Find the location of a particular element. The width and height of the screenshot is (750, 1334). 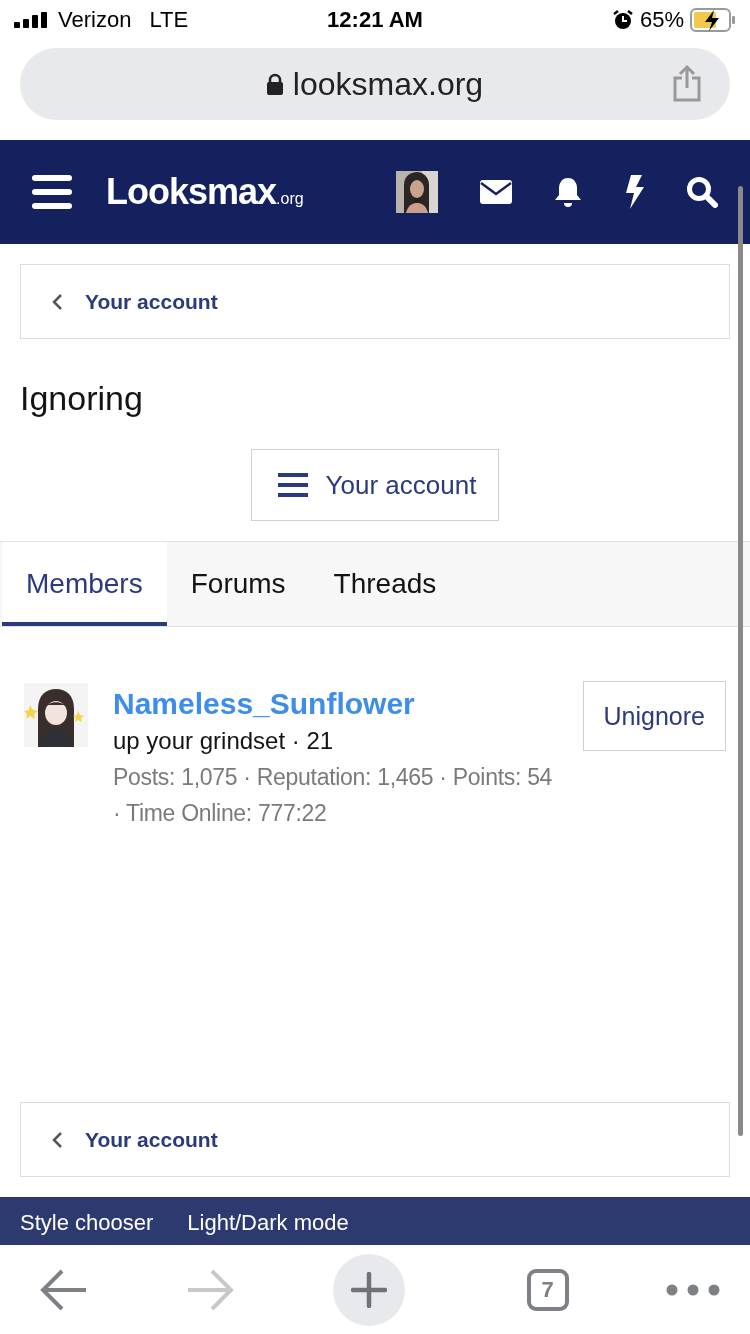

search-icon is located at coordinates (702, 192).